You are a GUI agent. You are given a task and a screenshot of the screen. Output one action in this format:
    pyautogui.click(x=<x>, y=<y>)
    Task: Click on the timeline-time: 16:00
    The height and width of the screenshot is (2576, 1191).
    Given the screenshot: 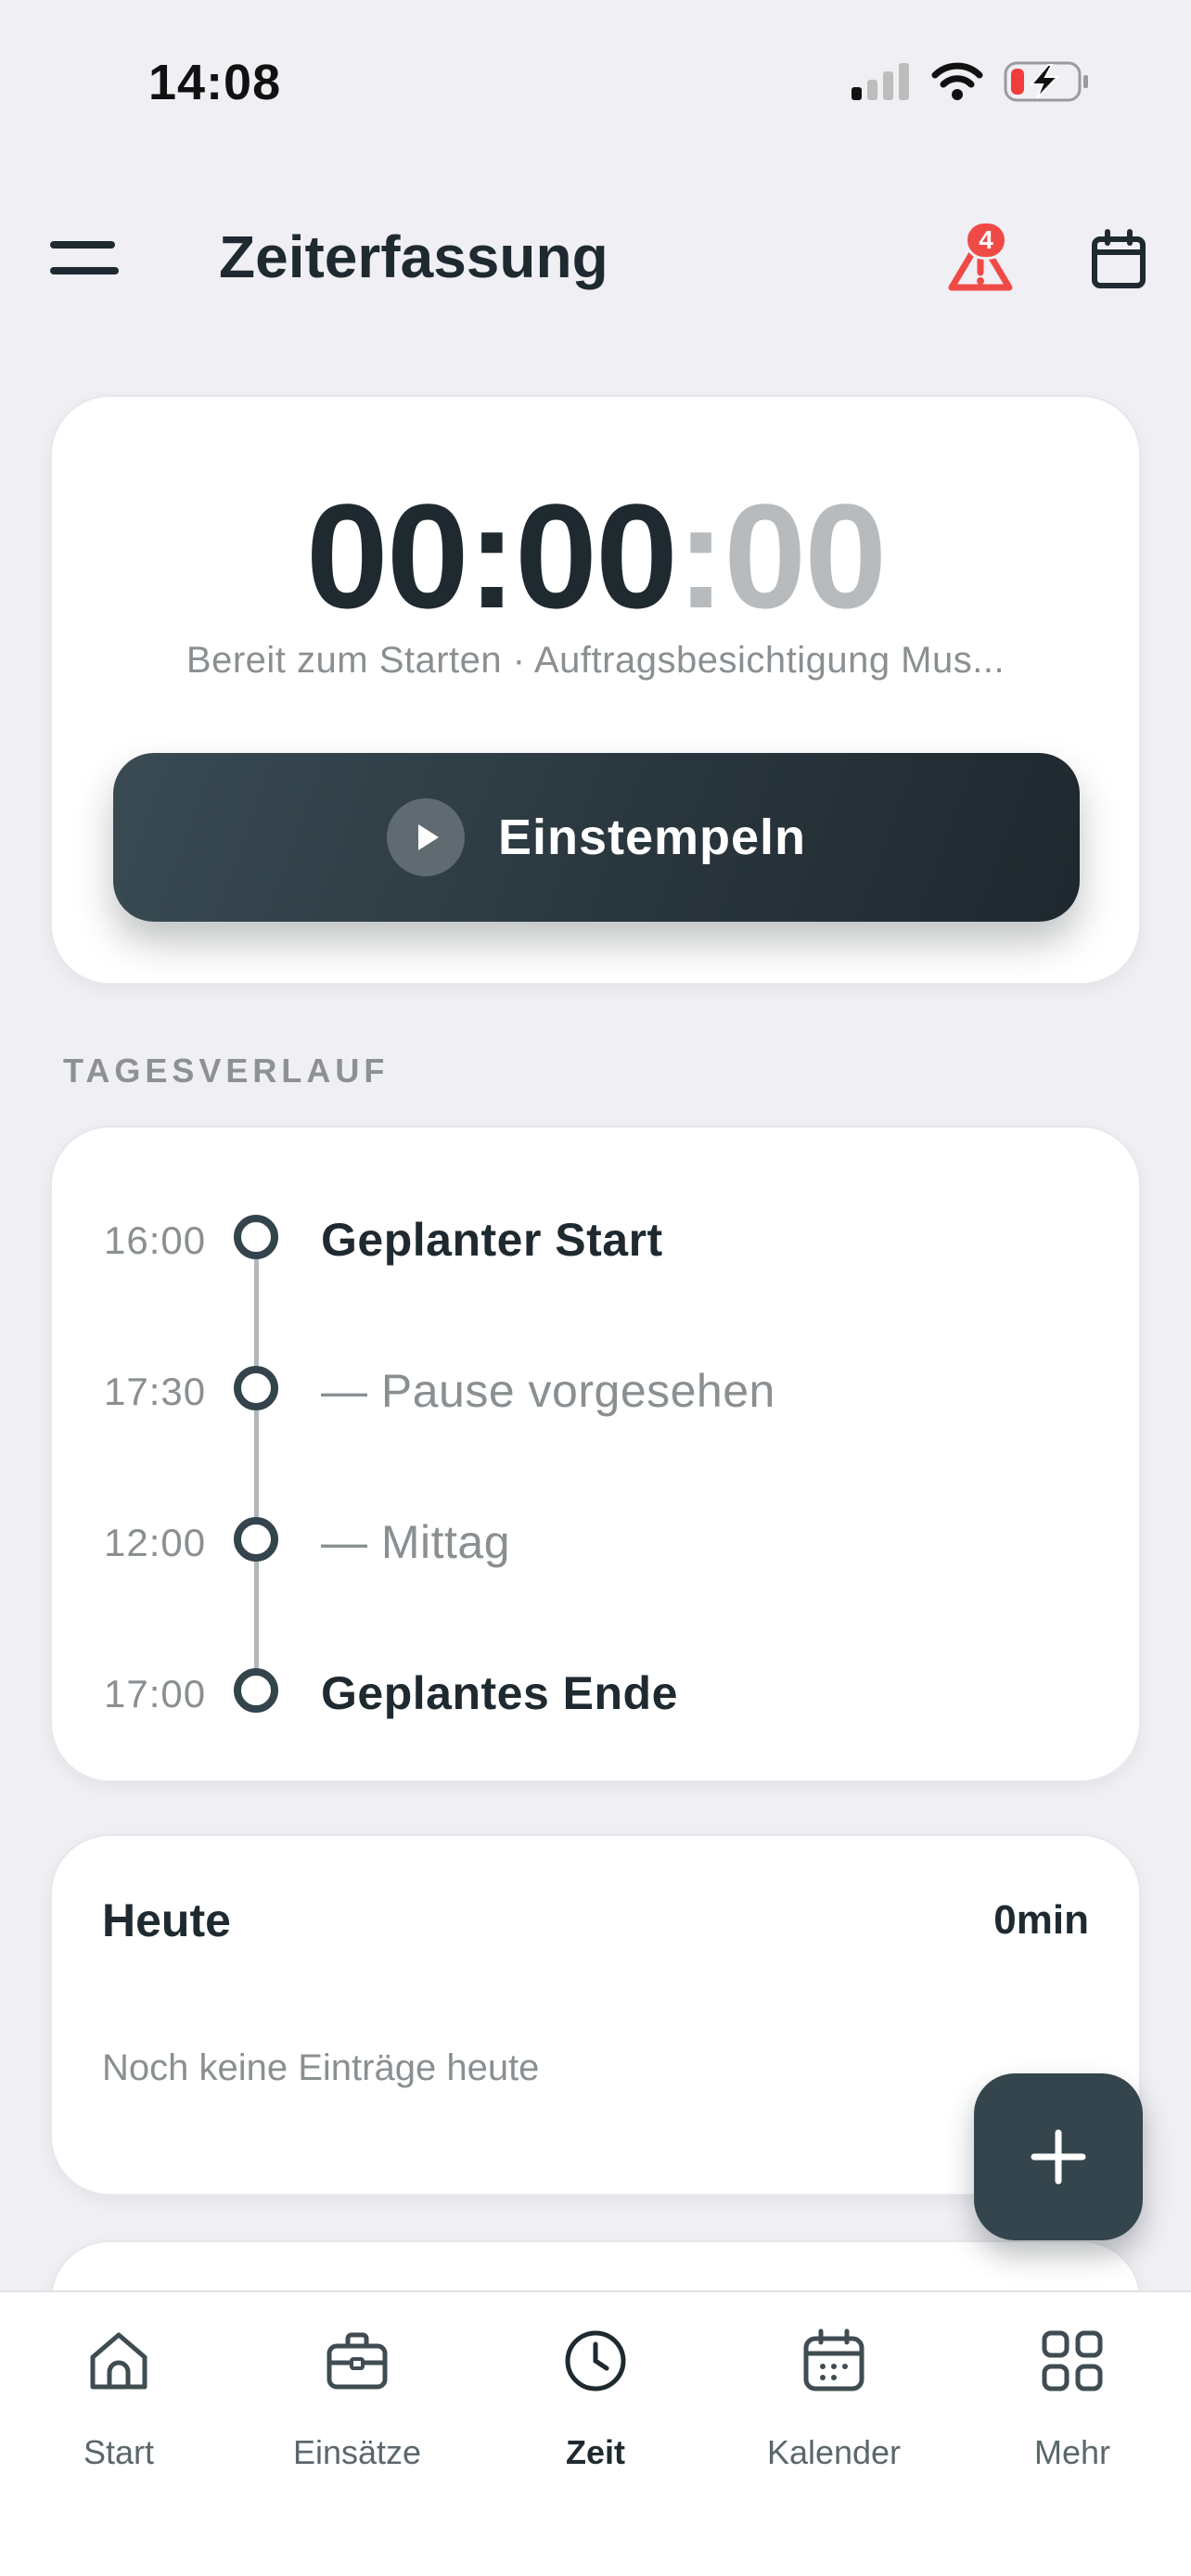 What is the action you would take?
    pyautogui.click(x=155, y=1240)
    